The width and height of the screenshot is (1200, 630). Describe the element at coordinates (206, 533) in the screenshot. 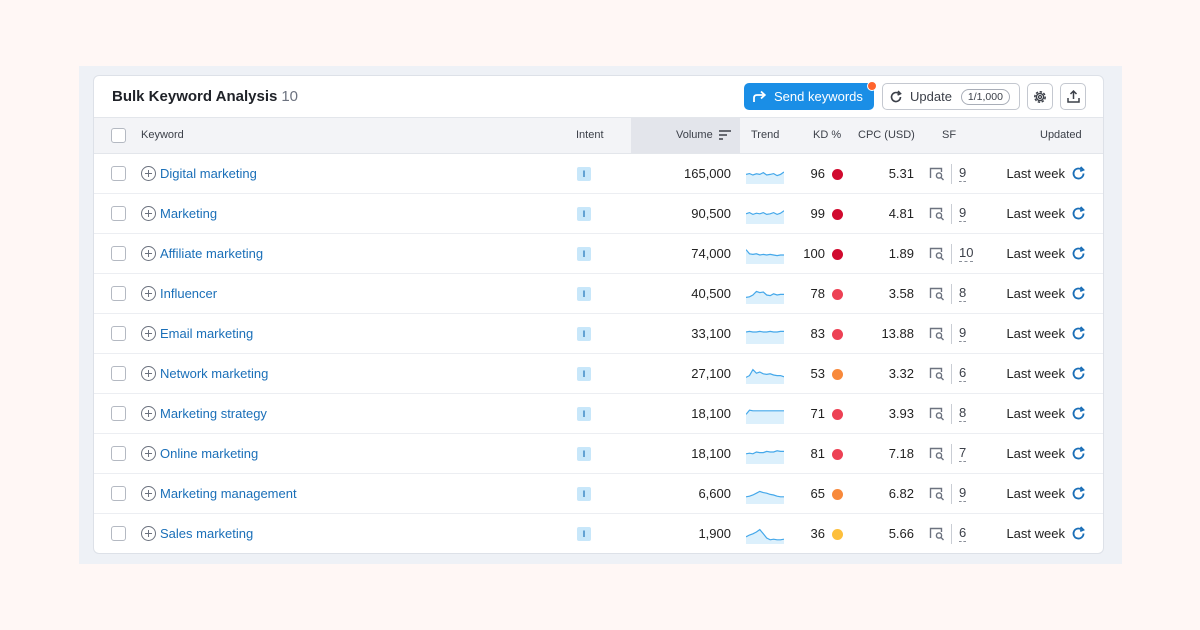

I see `keyword-link: Sales marketing` at that location.